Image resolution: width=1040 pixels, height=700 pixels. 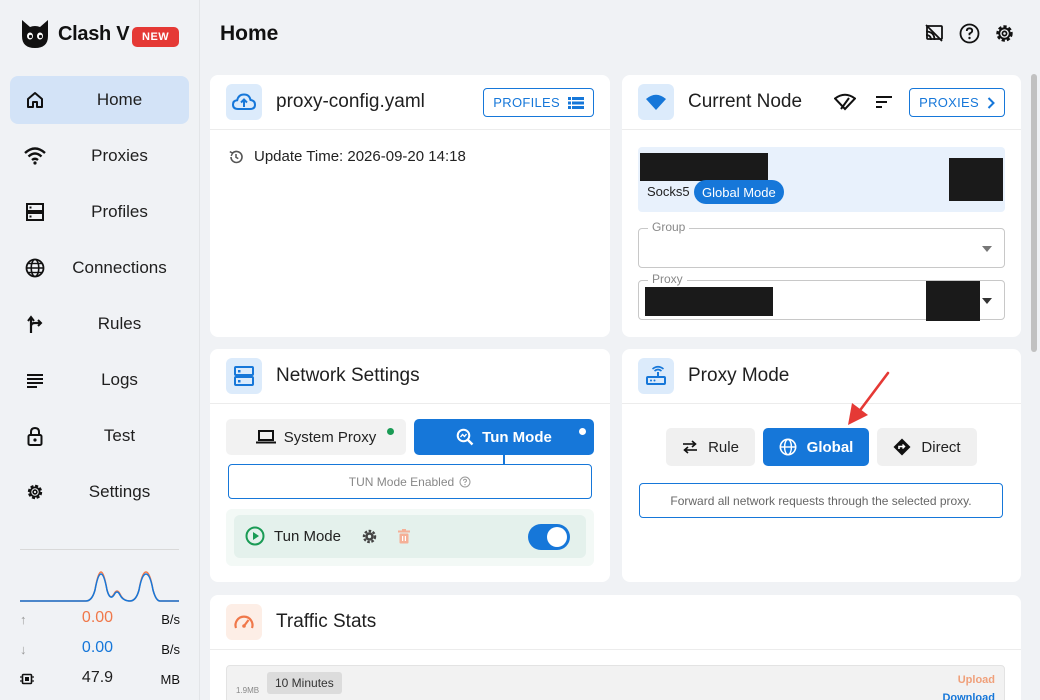 I want to click on proxy-mode-header: Proxy Mode, so click(x=821, y=376).